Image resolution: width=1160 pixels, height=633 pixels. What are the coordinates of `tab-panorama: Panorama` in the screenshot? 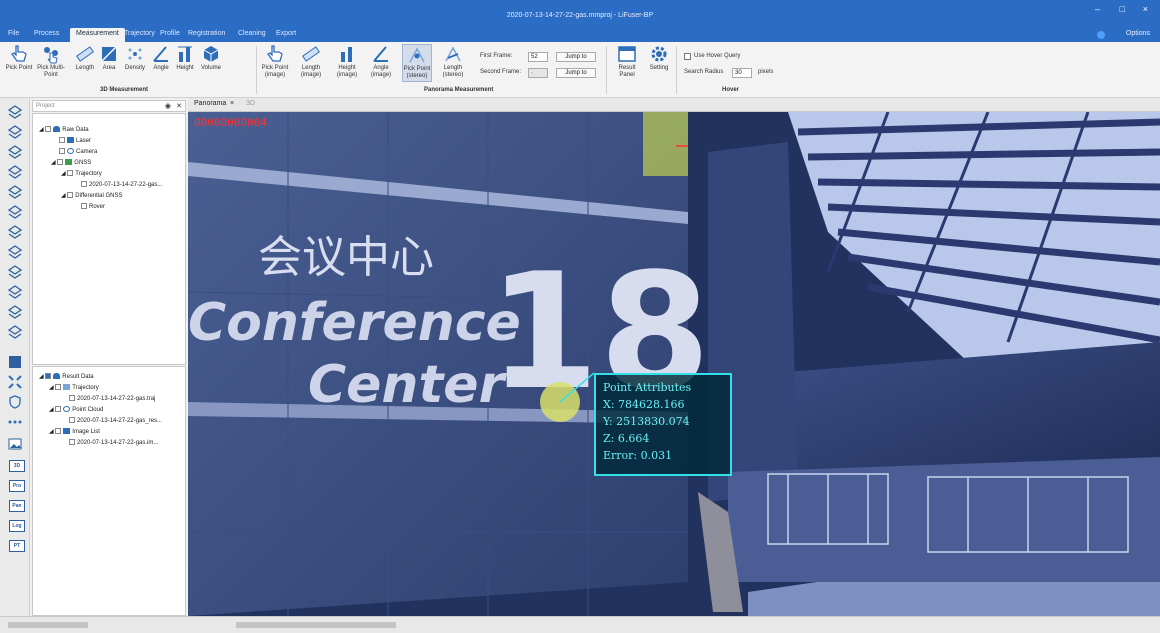 It's located at (210, 103).